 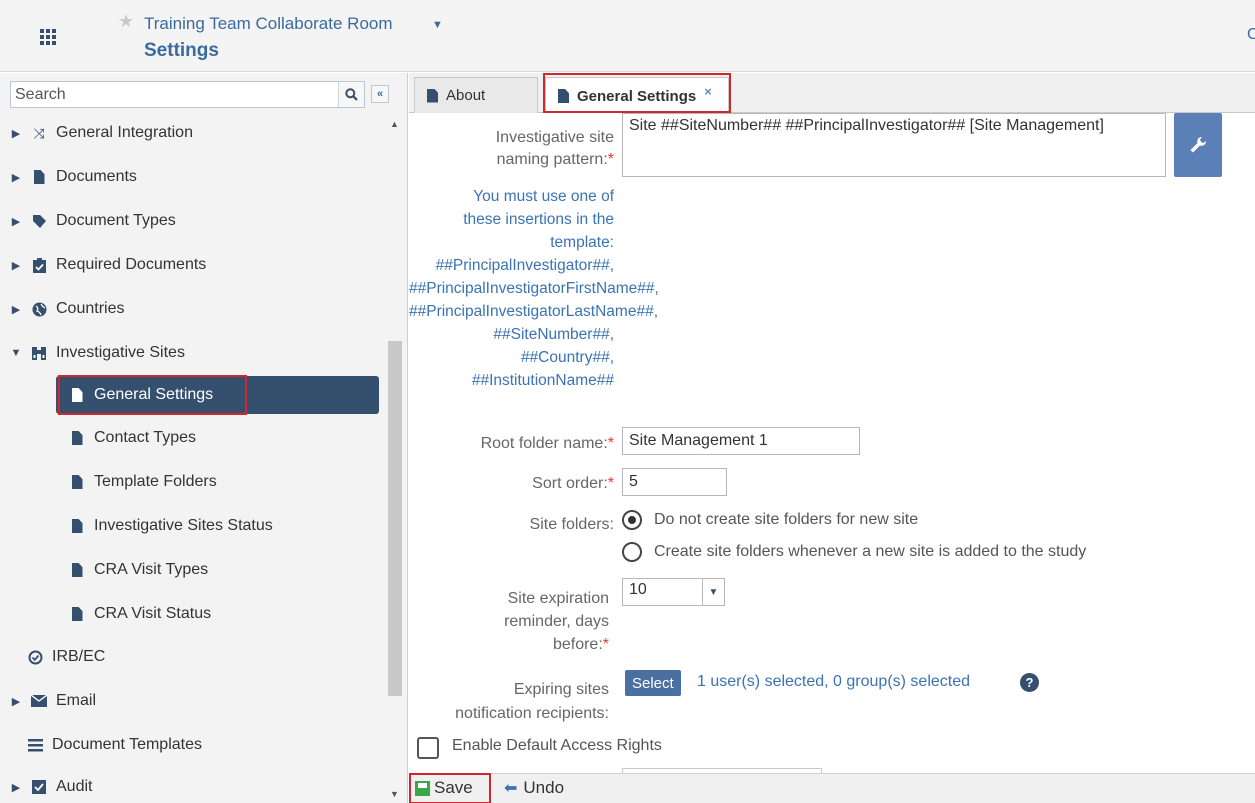 What do you see at coordinates (544, 443) in the screenshot?
I see `label-text: Root folder name:` at bounding box center [544, 443].